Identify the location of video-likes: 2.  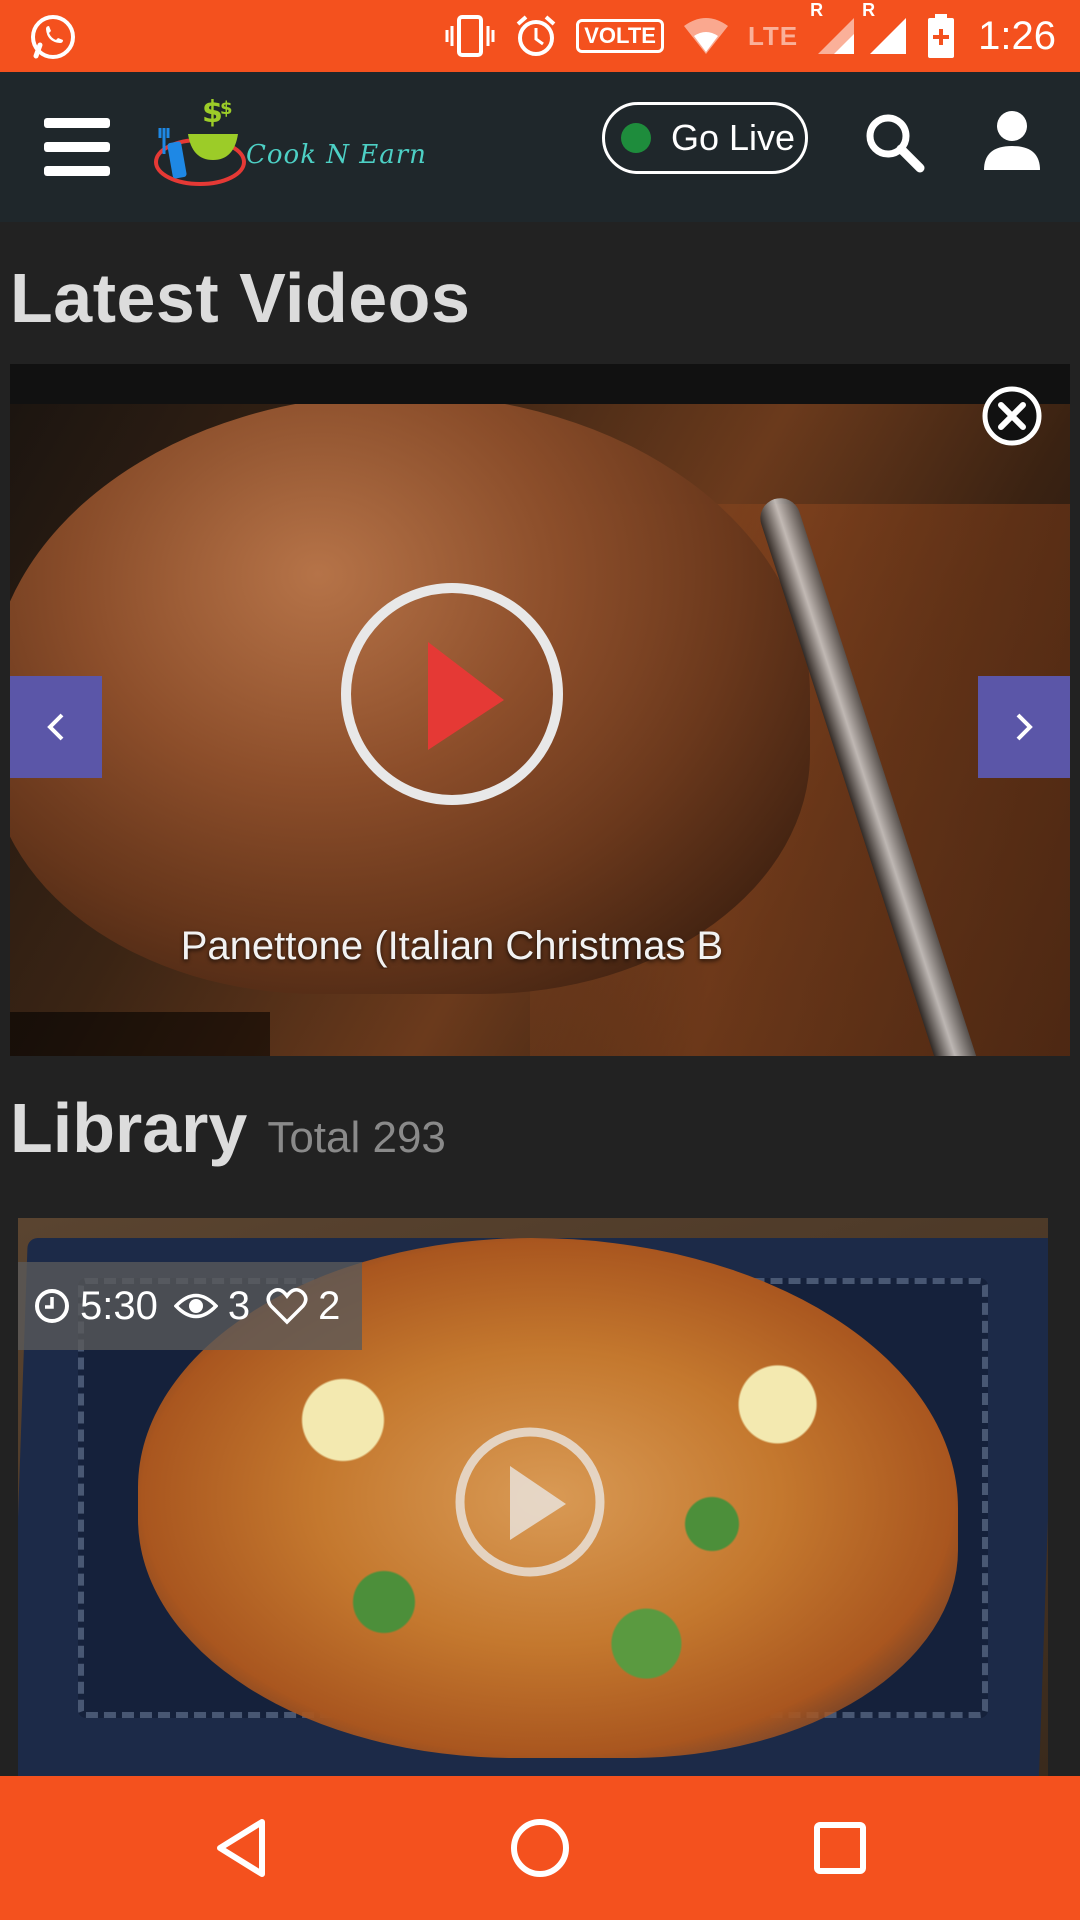
(329, 1305).